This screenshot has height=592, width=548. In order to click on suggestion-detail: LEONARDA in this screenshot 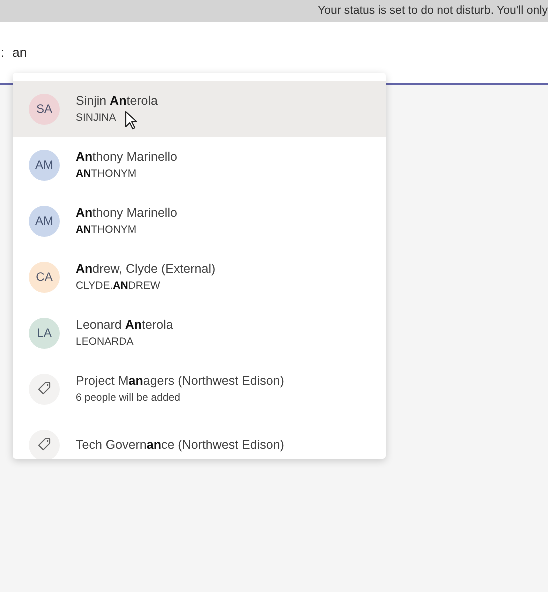, I will do `click(105, 342)`.